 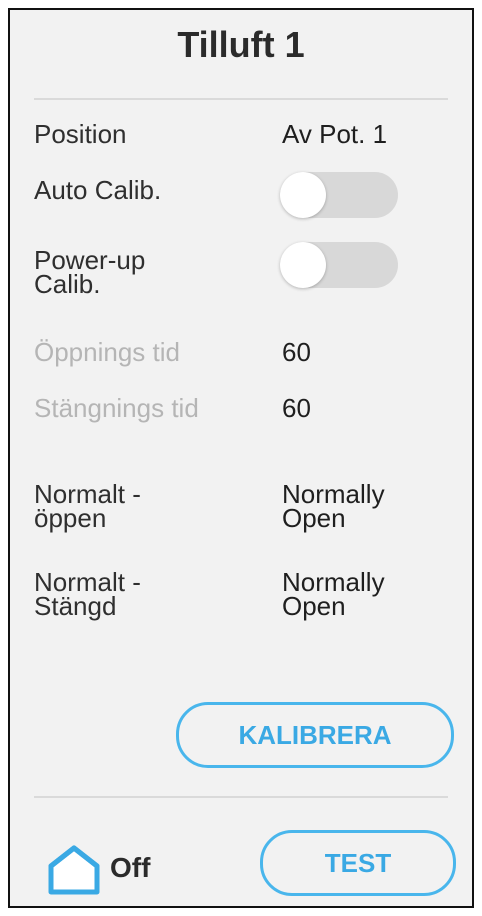 I want to click on header-divider, so click(x=241, y=99).